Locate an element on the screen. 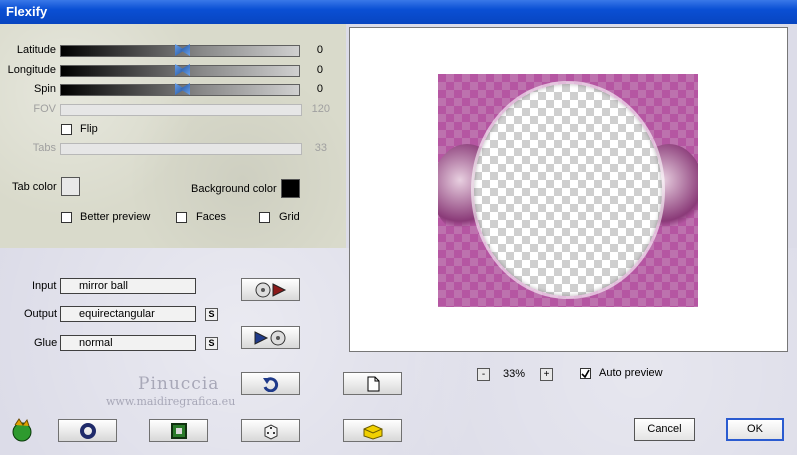 This screenshot has width=797, height=455. slider-label: Tabs is located at coordinates (44, 148).